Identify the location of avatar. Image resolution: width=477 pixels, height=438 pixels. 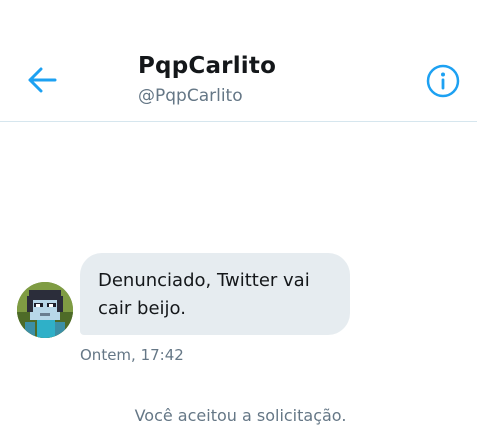
(45, 310).